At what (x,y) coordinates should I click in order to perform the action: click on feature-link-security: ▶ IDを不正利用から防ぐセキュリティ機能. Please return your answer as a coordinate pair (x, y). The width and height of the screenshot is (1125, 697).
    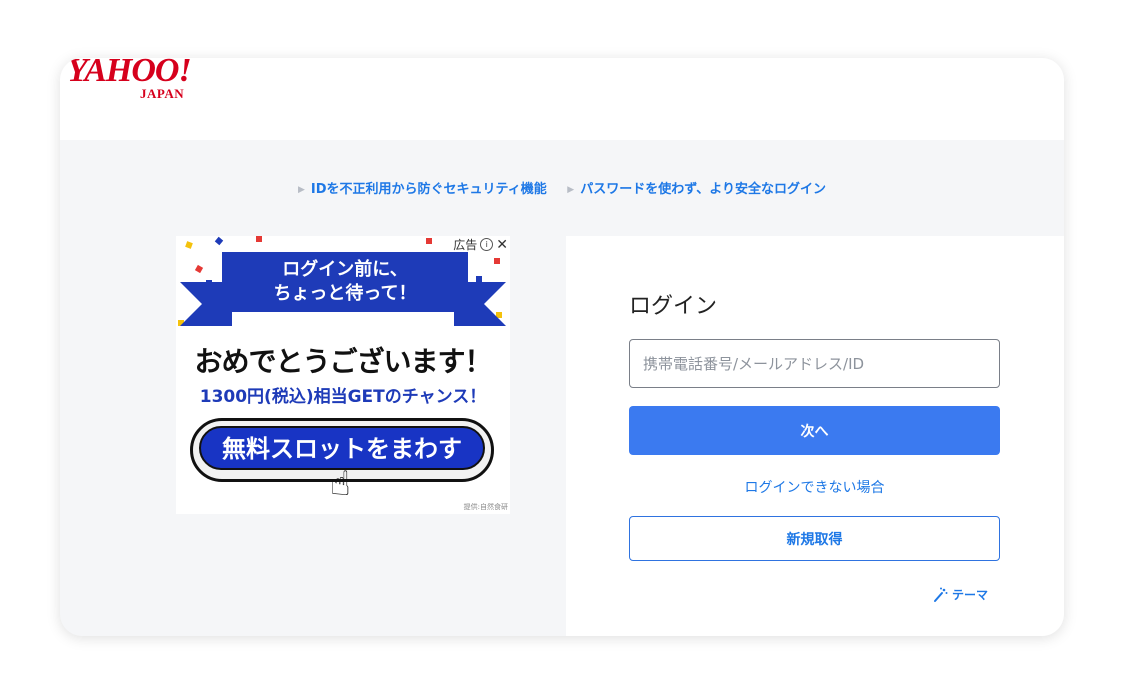
    Looking at the image, I should click on (422, 189).